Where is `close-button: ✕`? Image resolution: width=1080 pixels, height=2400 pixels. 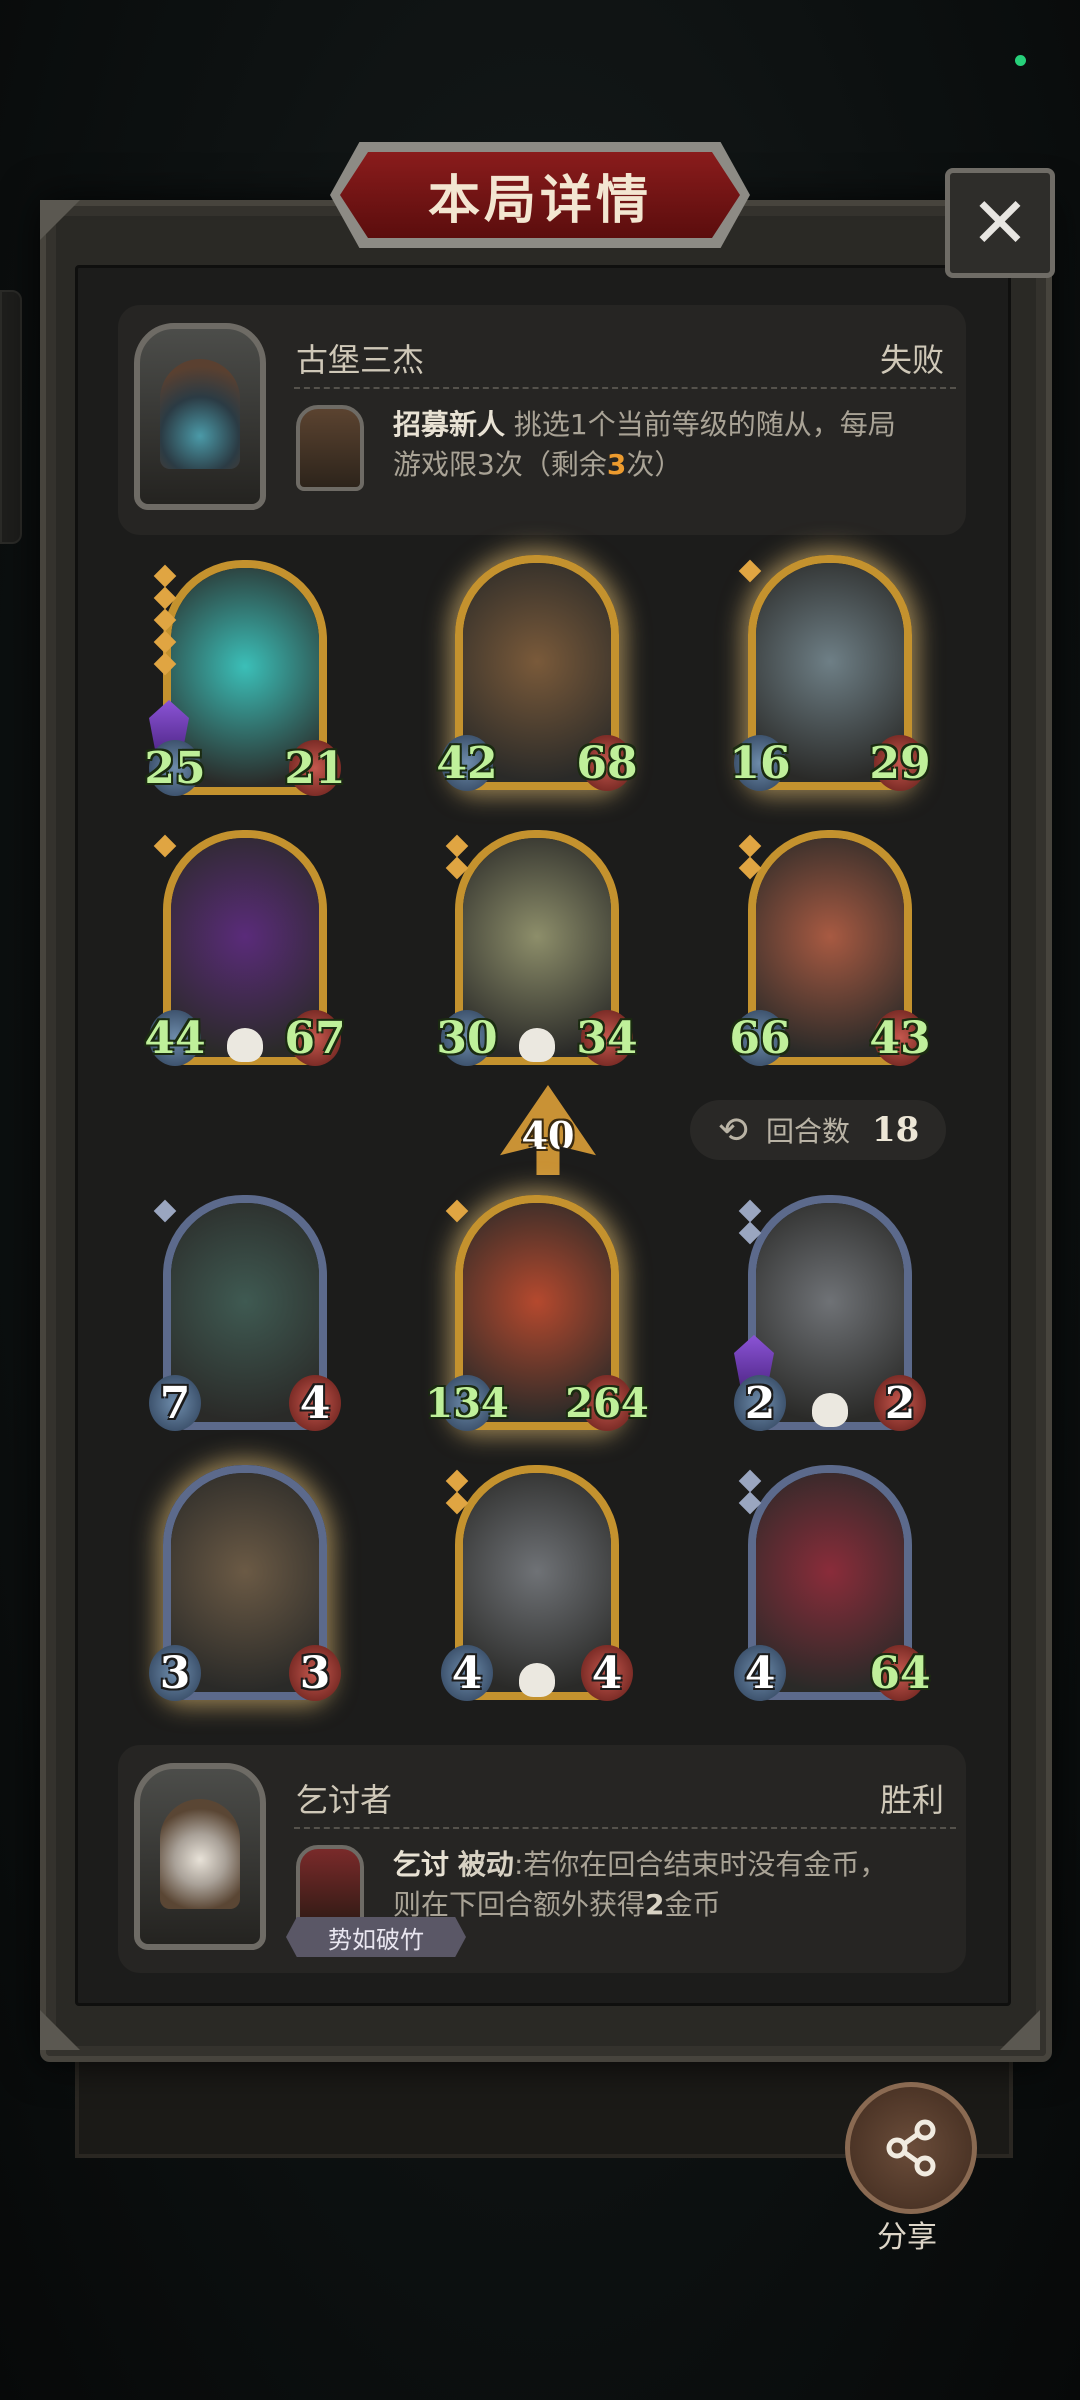
close-button: ✕ is located at coordinates (1000, 223).